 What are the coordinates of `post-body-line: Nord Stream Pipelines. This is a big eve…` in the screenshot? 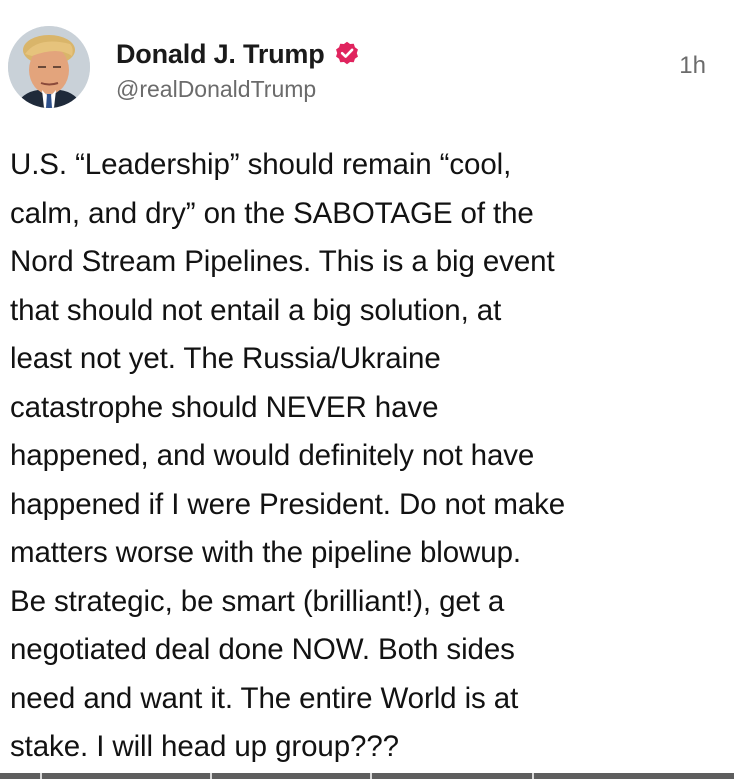 It's located at (282, 261).